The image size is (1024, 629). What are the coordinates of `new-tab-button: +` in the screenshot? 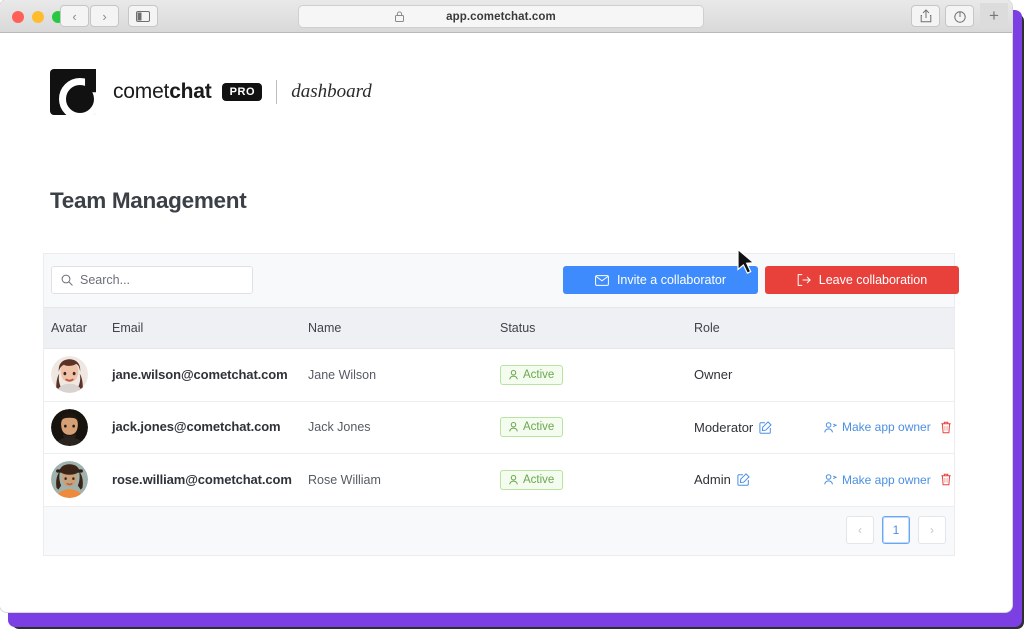 It's located at (994, 16).